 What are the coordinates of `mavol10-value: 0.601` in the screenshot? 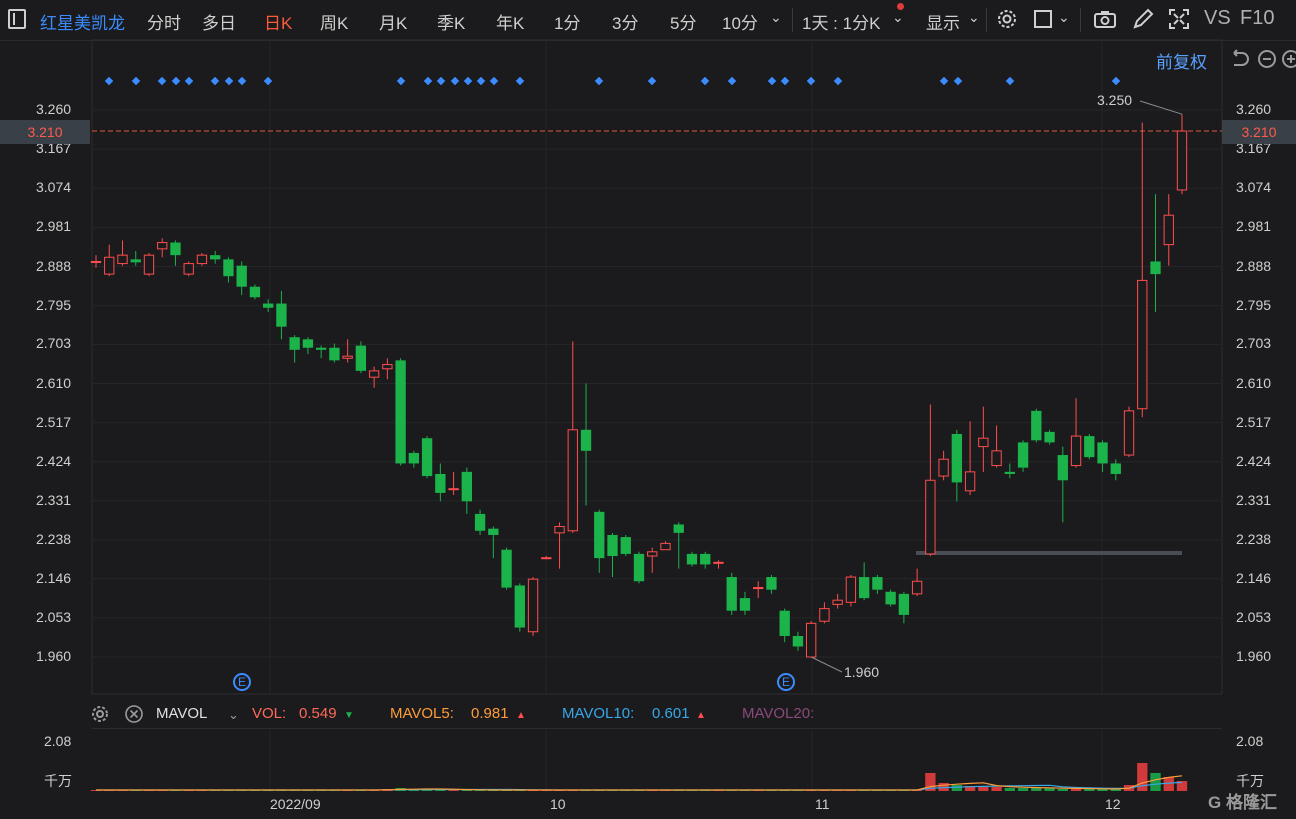 It's located at (671, 713).